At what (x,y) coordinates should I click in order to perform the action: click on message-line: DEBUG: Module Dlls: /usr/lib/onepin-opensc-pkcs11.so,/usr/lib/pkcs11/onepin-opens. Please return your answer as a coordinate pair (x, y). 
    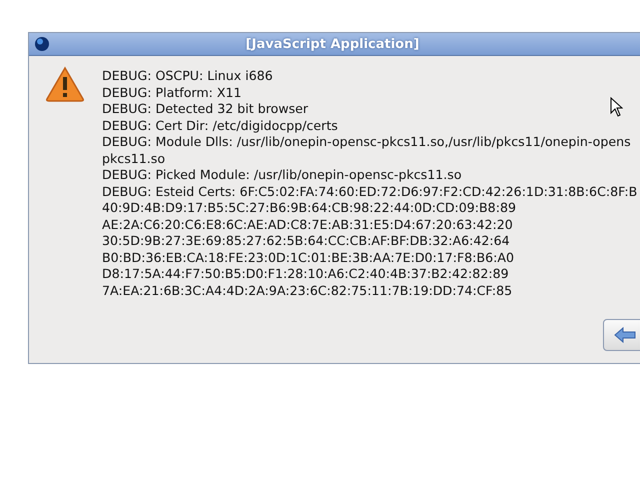
    Looking at the image, I should click on (366, 142).